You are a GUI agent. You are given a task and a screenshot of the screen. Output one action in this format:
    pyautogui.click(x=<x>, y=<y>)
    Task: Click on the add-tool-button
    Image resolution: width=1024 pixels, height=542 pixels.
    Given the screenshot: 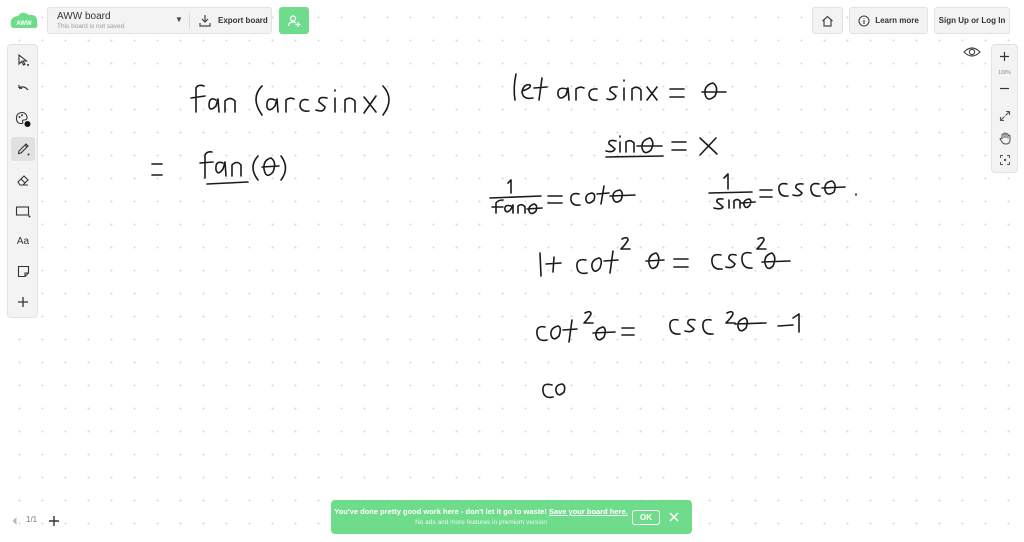 What is the action you would take?
    pyautogui.click(x=23, y=302)
    